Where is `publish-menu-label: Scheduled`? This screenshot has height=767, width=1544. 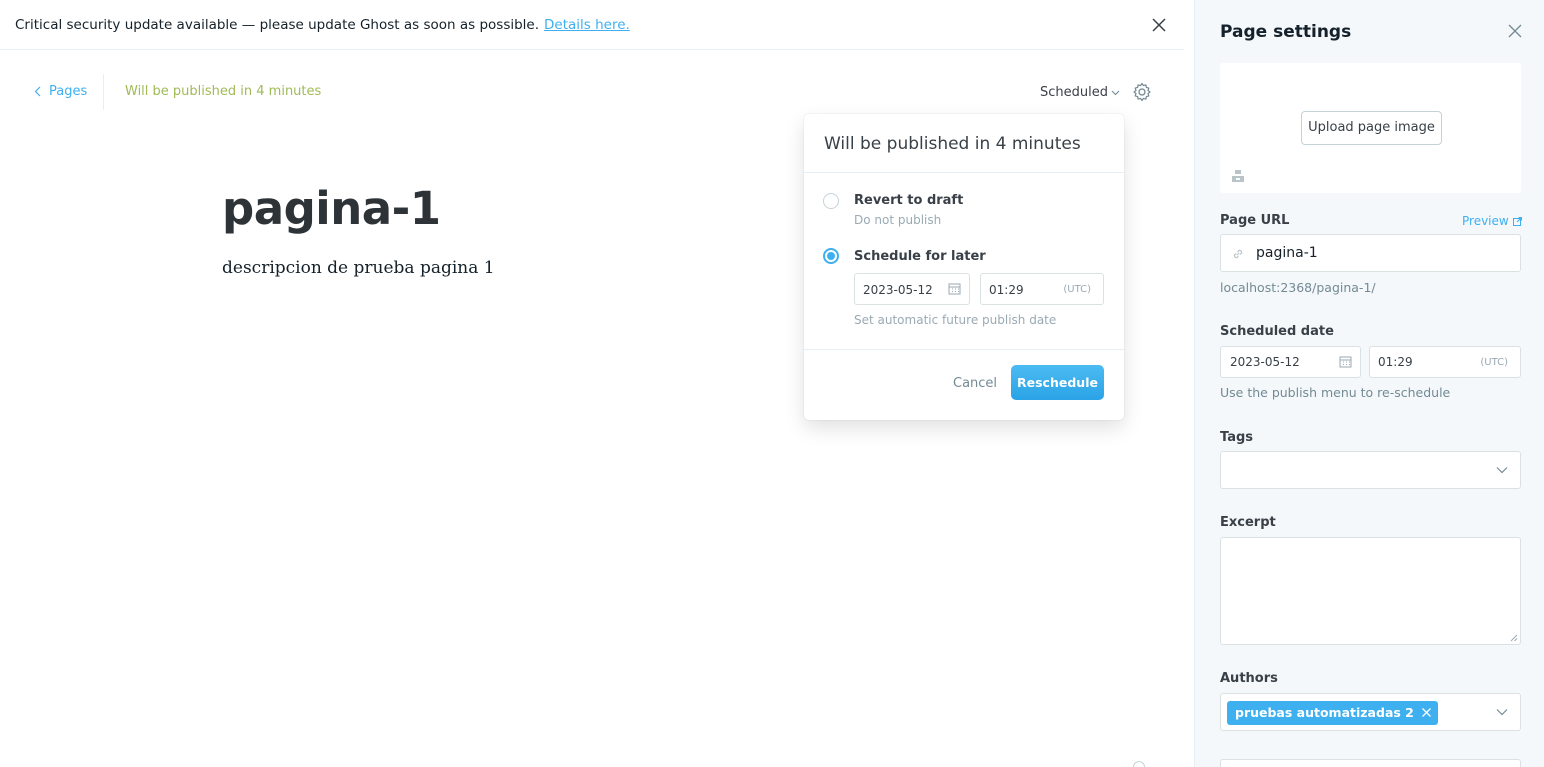 publish-menu-label: Scheduled is located at coordinates (1074, 92).